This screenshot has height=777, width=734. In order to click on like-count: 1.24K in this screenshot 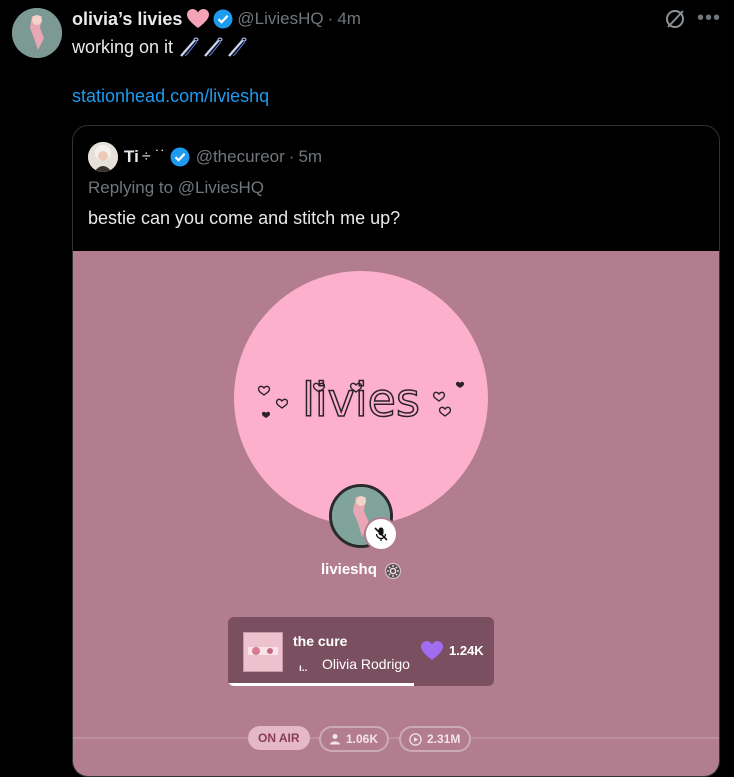, I will do `click(466, 650)`.